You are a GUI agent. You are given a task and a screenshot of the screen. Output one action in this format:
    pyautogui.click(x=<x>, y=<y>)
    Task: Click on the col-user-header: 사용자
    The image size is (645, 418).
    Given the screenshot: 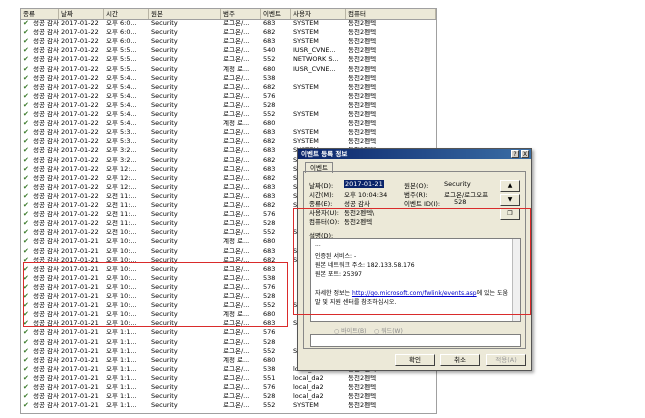 What is the action you would take?
    pyautogui.click(x=318, y=14)
    